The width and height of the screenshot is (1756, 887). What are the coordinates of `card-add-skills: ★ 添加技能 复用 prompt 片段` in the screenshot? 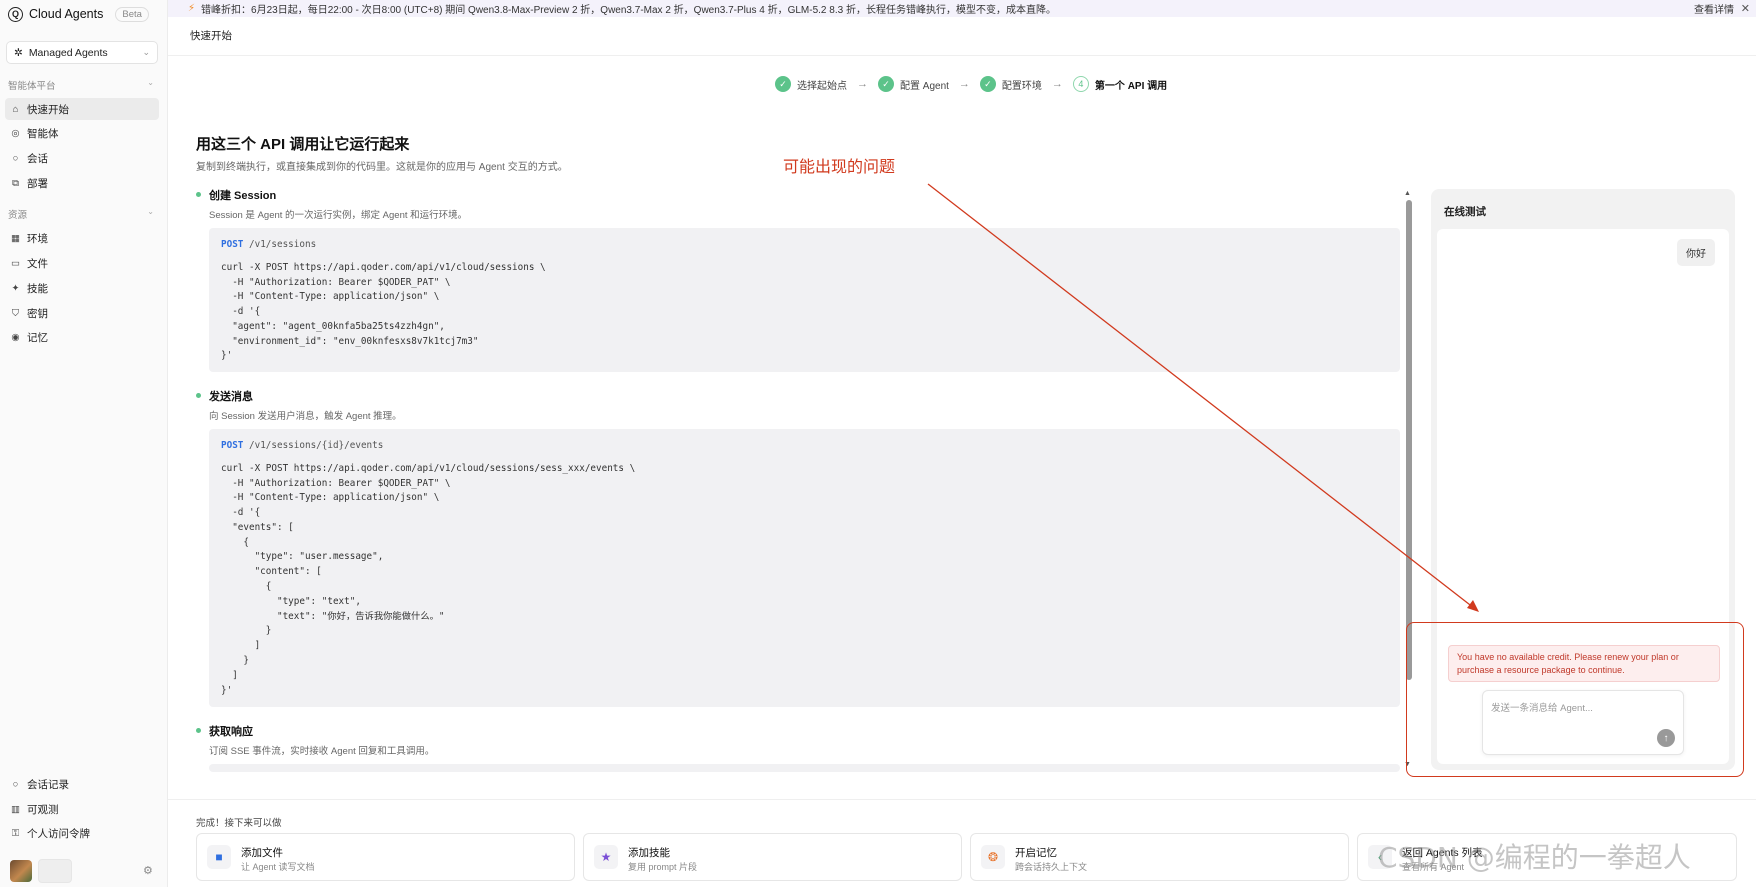 It's located at (772, 857).